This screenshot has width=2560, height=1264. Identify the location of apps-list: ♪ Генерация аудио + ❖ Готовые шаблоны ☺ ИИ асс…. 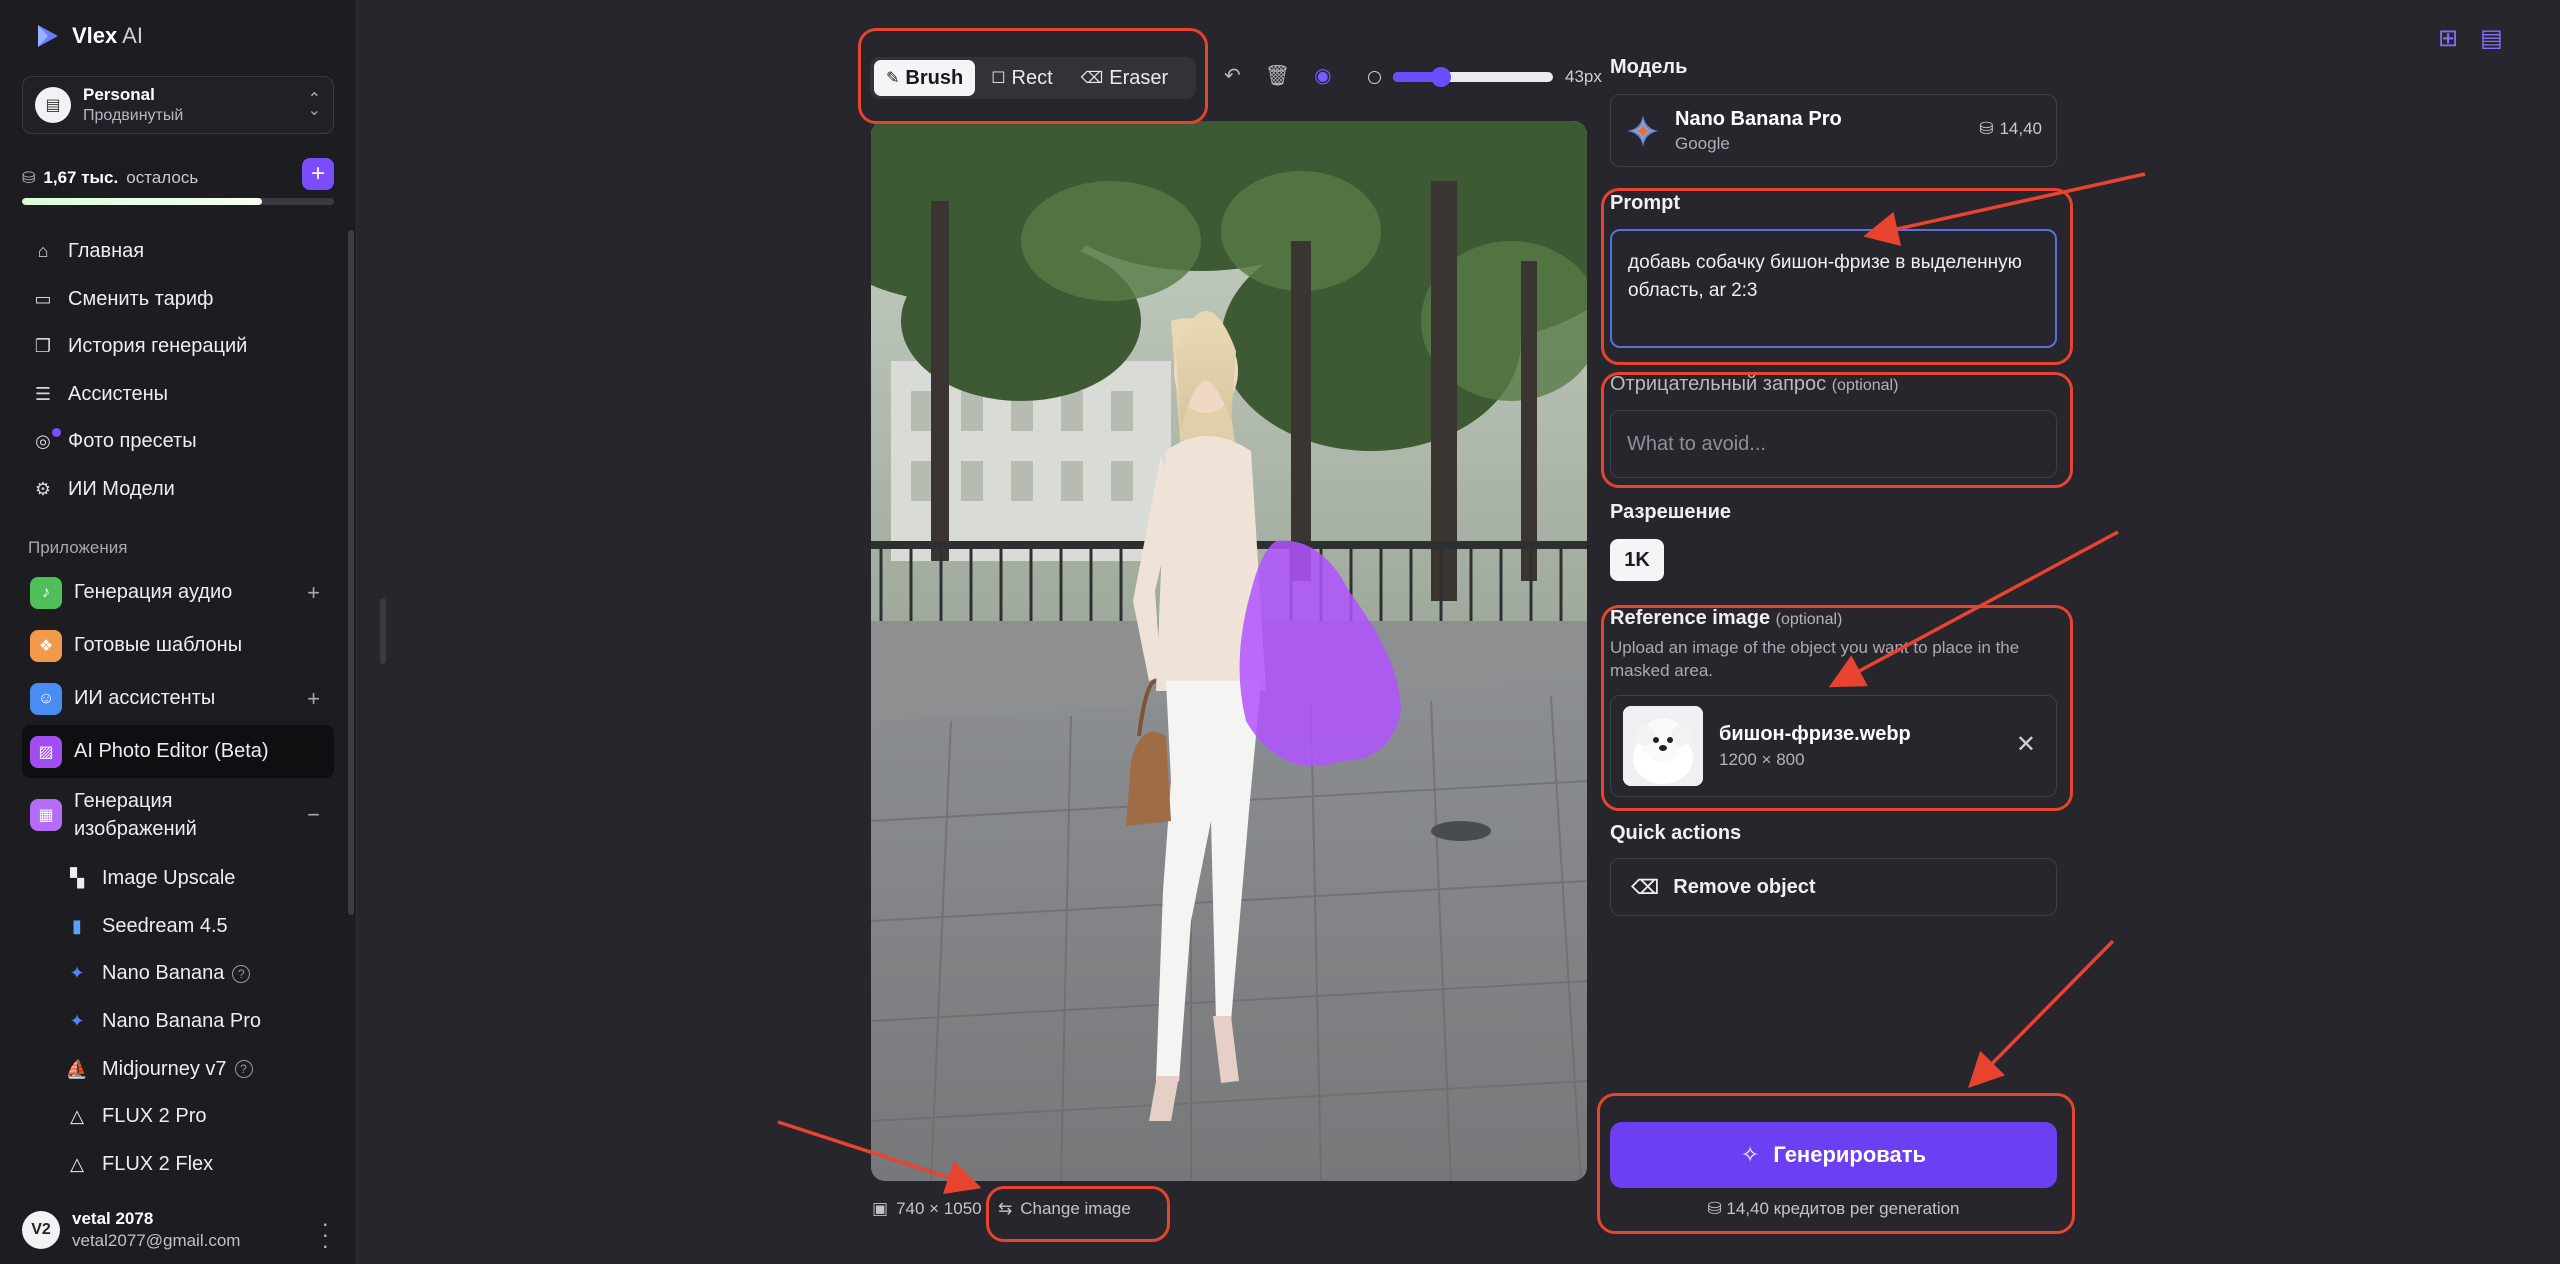
(178, 709).